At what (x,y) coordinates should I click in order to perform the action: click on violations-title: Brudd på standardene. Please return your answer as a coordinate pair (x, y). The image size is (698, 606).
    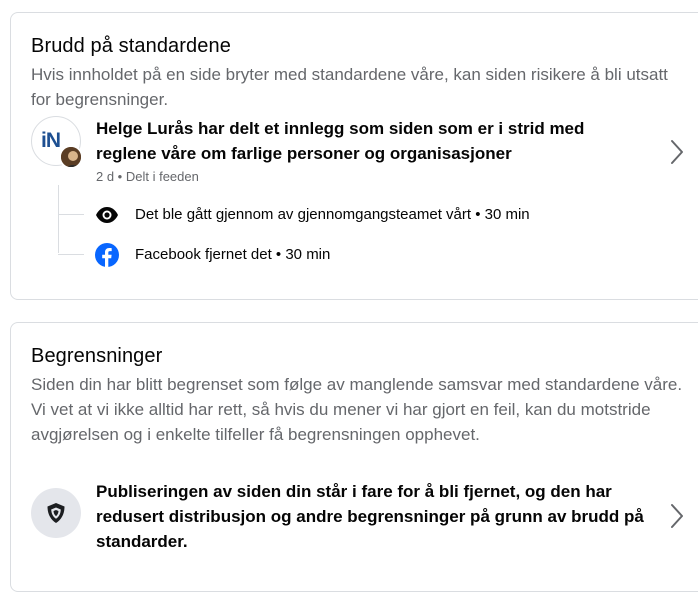
    Looking at the image, I should click on (131, 46).